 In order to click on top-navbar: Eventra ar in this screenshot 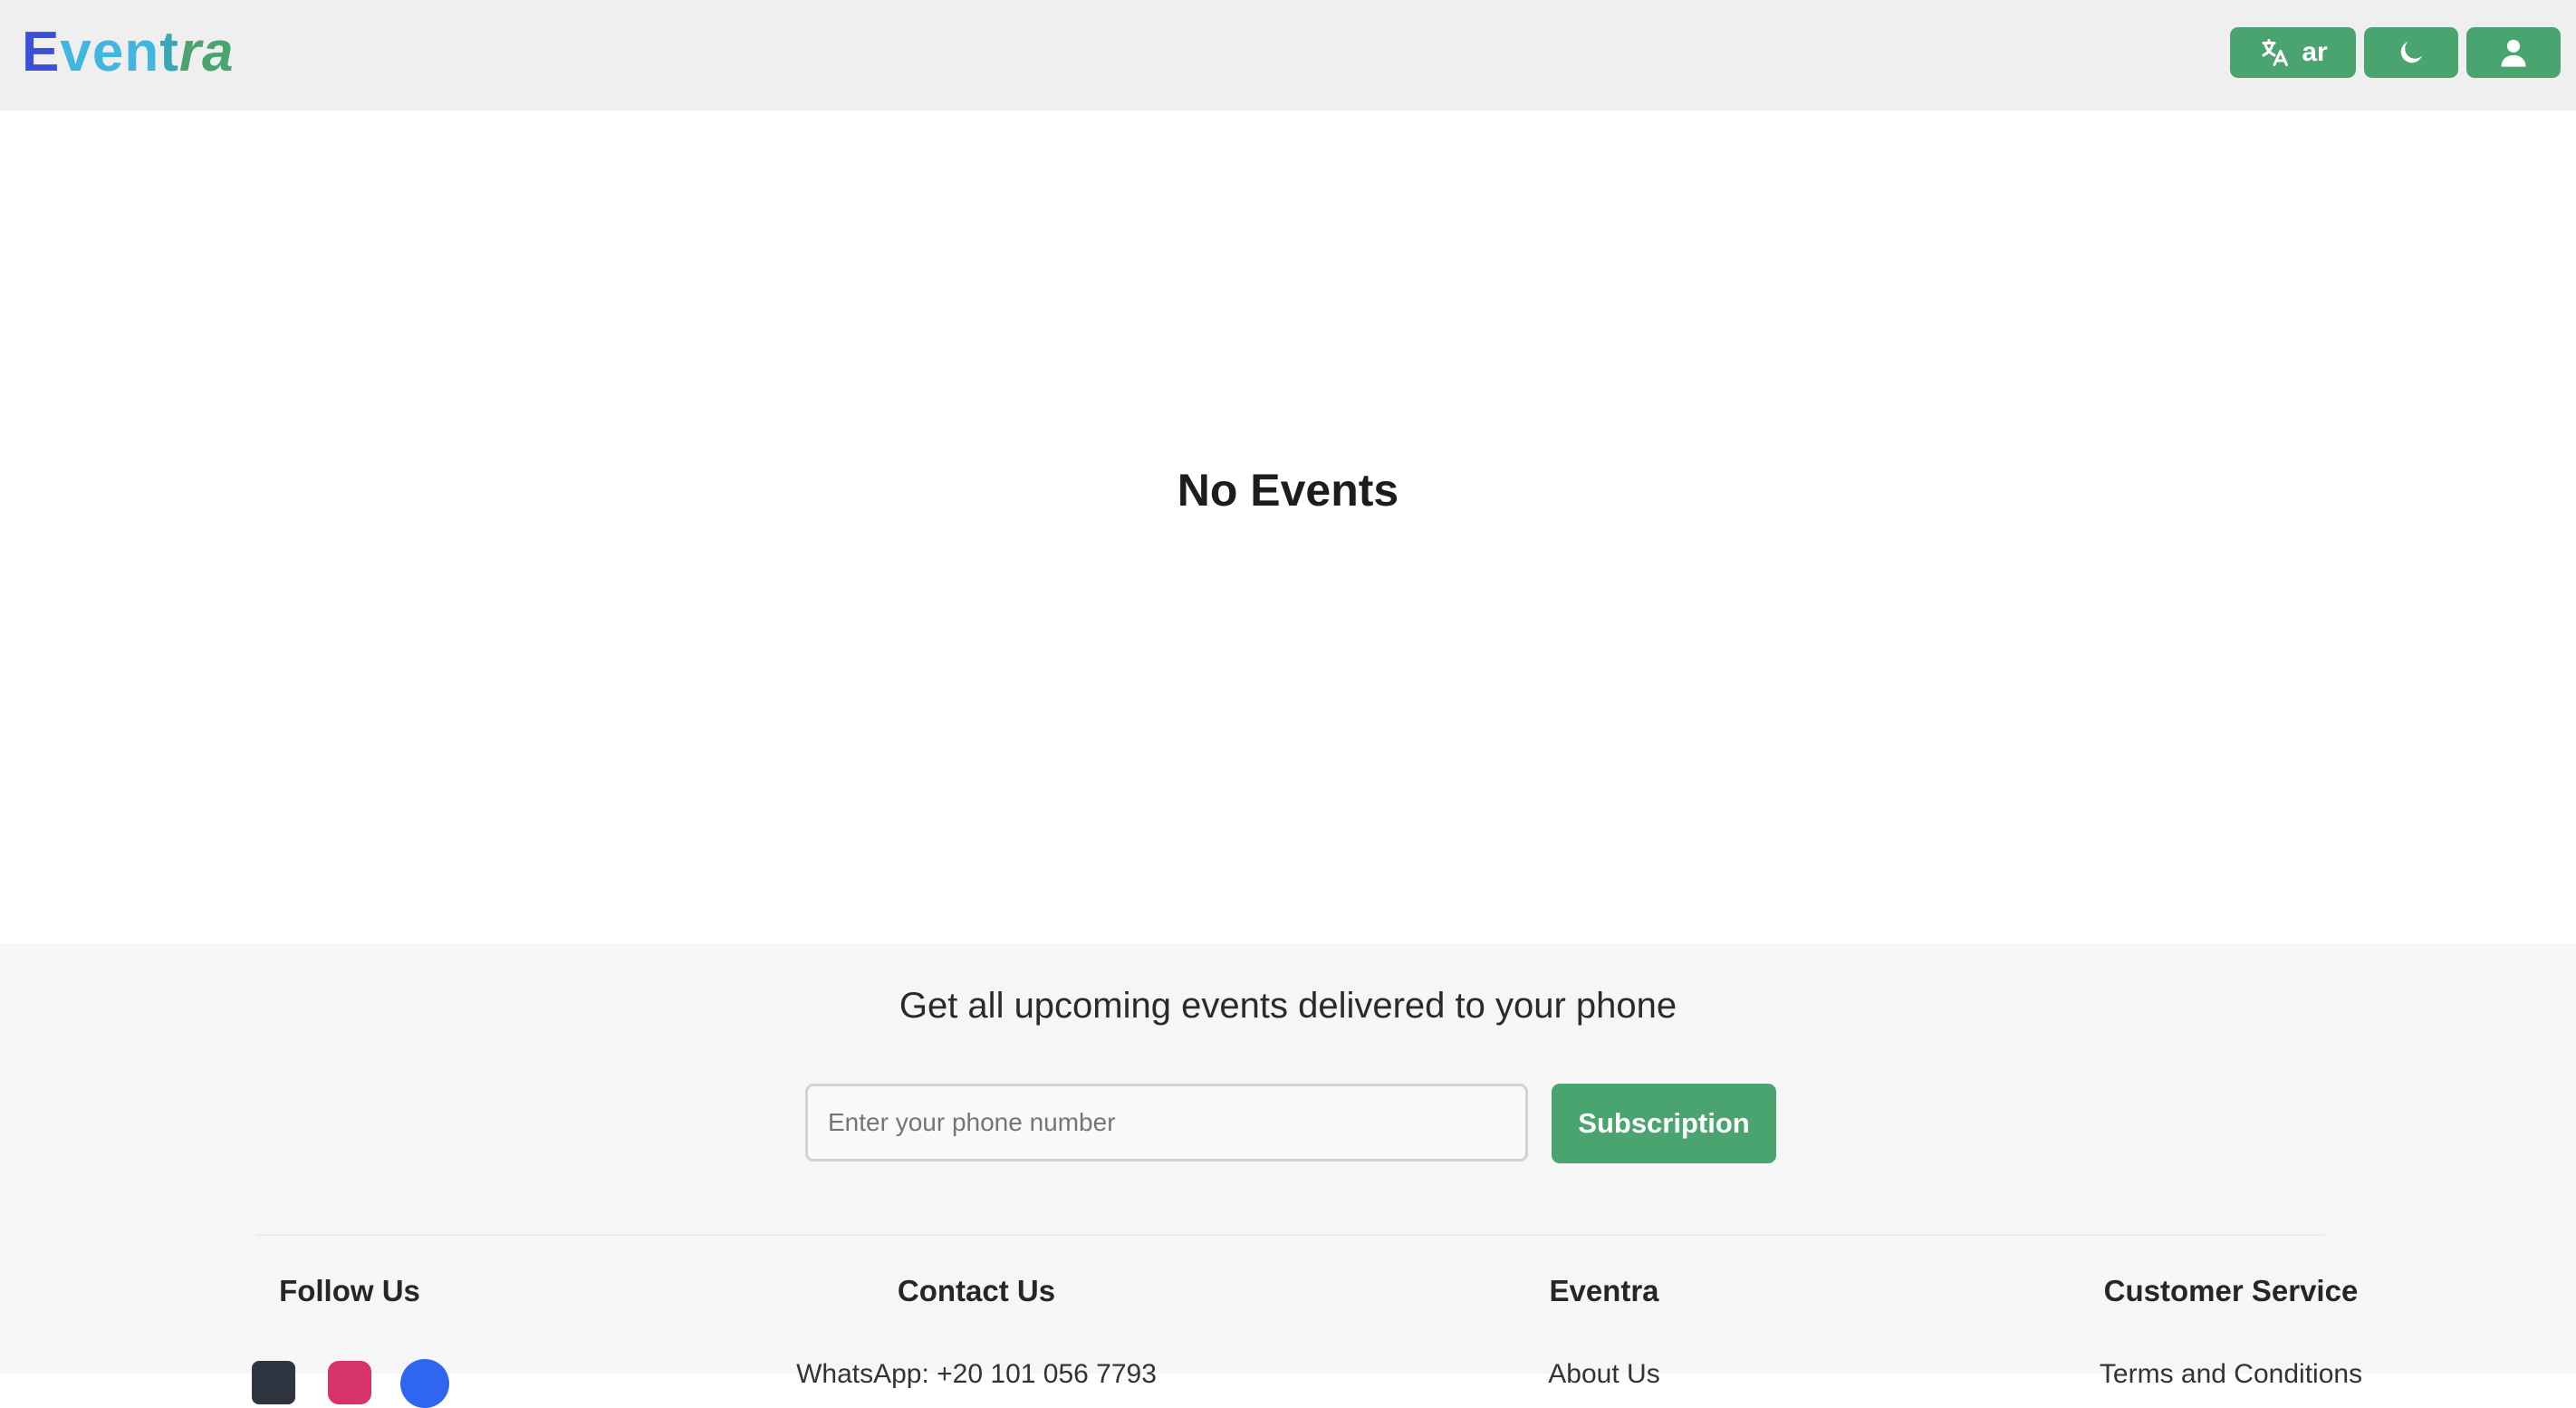, I will do `click(1288, 56)`.